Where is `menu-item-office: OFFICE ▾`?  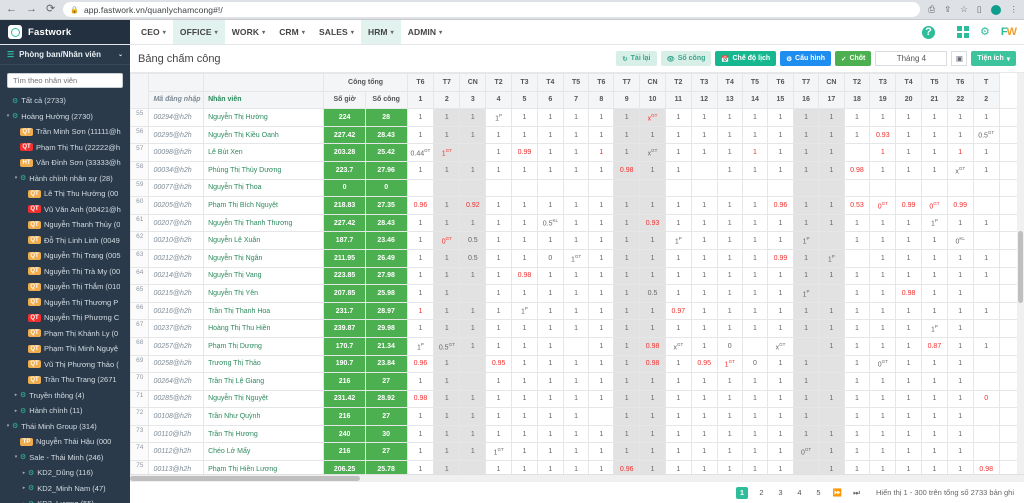
menu-item-office: OFFICE ▾ is located at coordinates (198, 32).